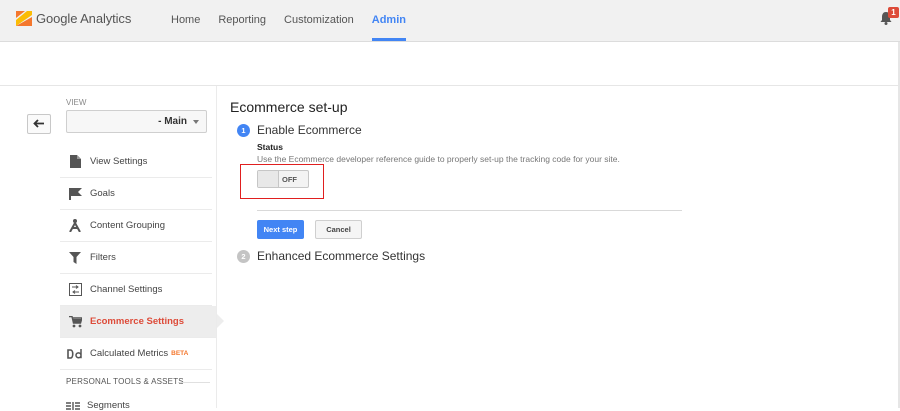 This screenshot has width=900, height=411. What do you see at coordinates (84, 18) in the screenshot?
I see `app-name: Google Analytics` at bounding box center [84, 18].